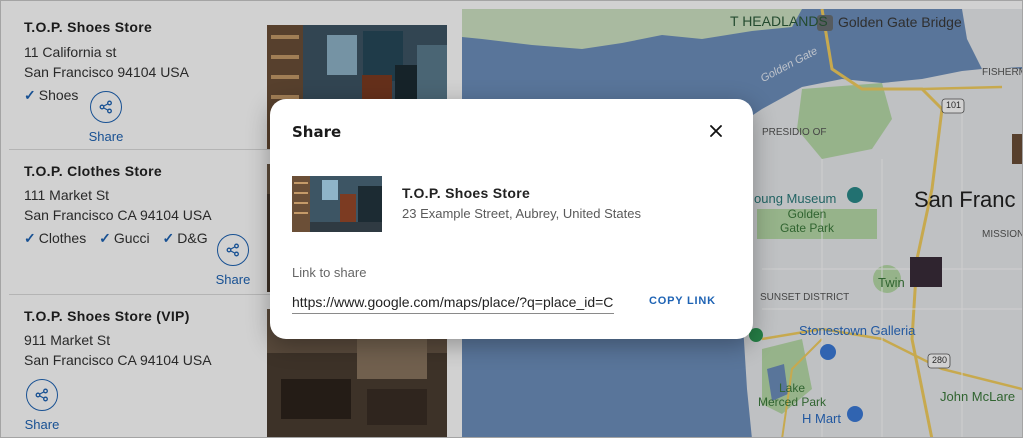  What do you see at coordinates (521, 213) in the screenshot?
I see `dialog-store-address: 23 Example Street, Aubrey, United States` at bounding box center [521, 213].